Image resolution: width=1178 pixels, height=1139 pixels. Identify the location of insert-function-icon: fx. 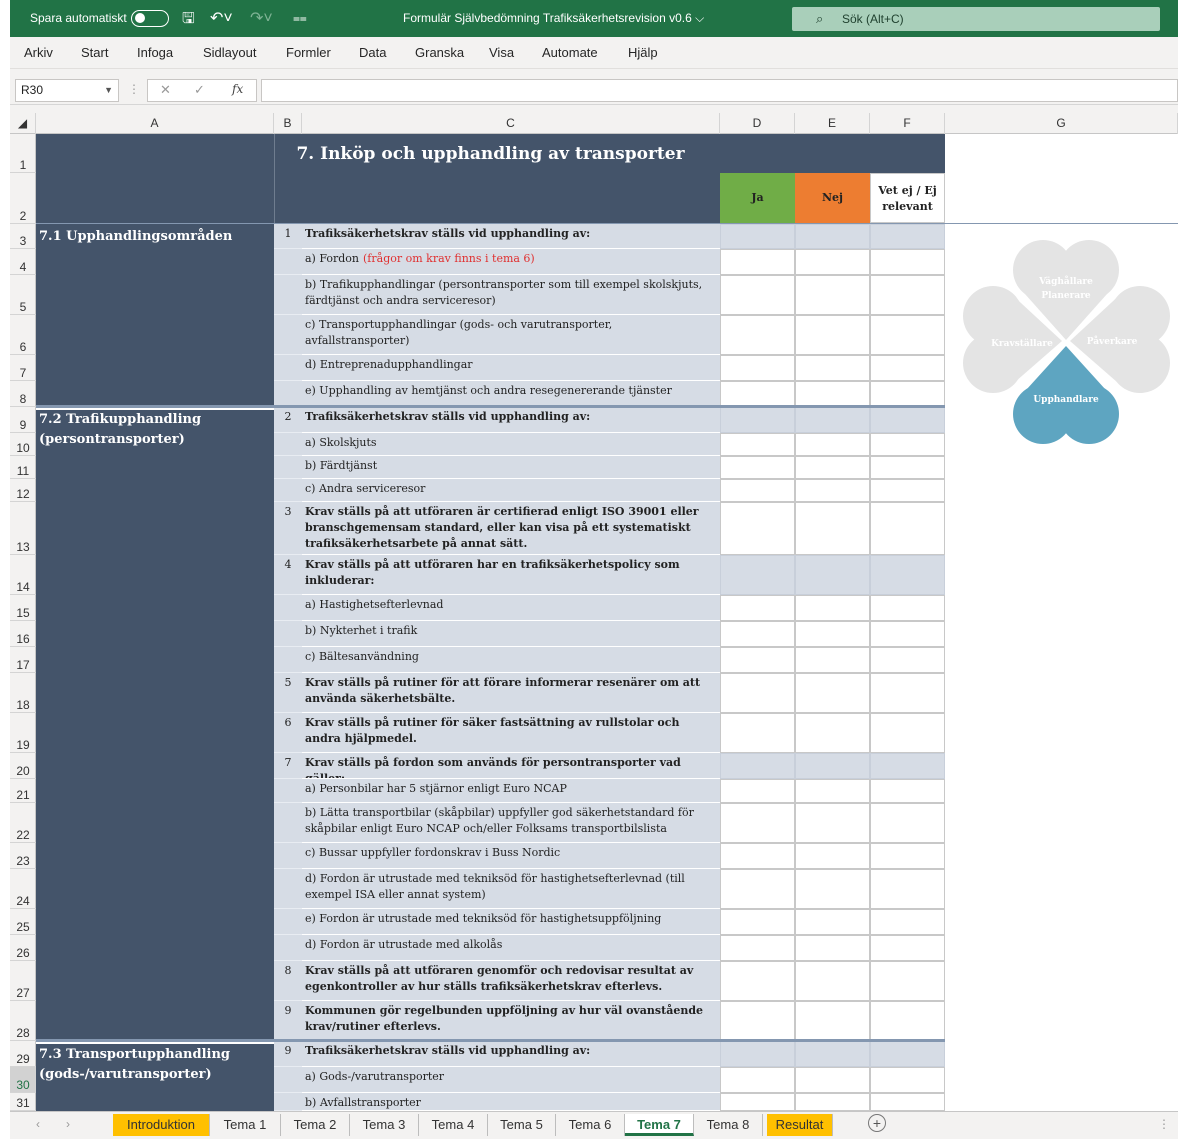
(237, 89).